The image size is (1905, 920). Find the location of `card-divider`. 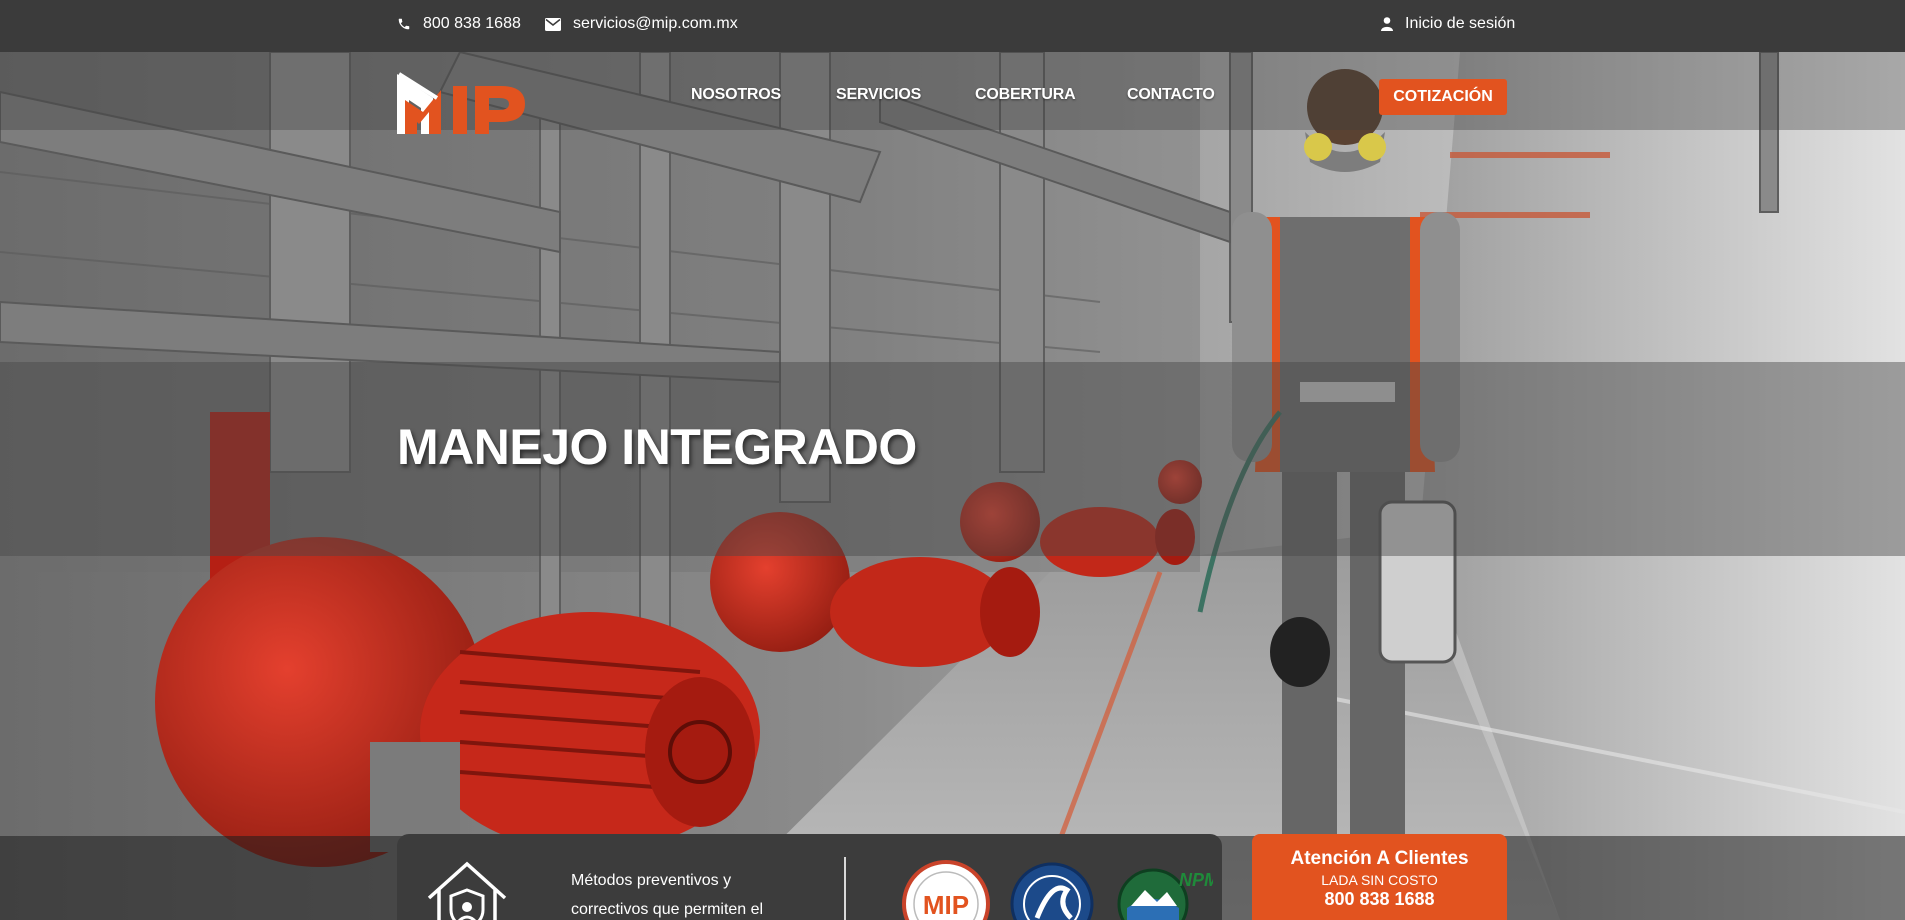

card-divider is located at coordinates (845, 888).